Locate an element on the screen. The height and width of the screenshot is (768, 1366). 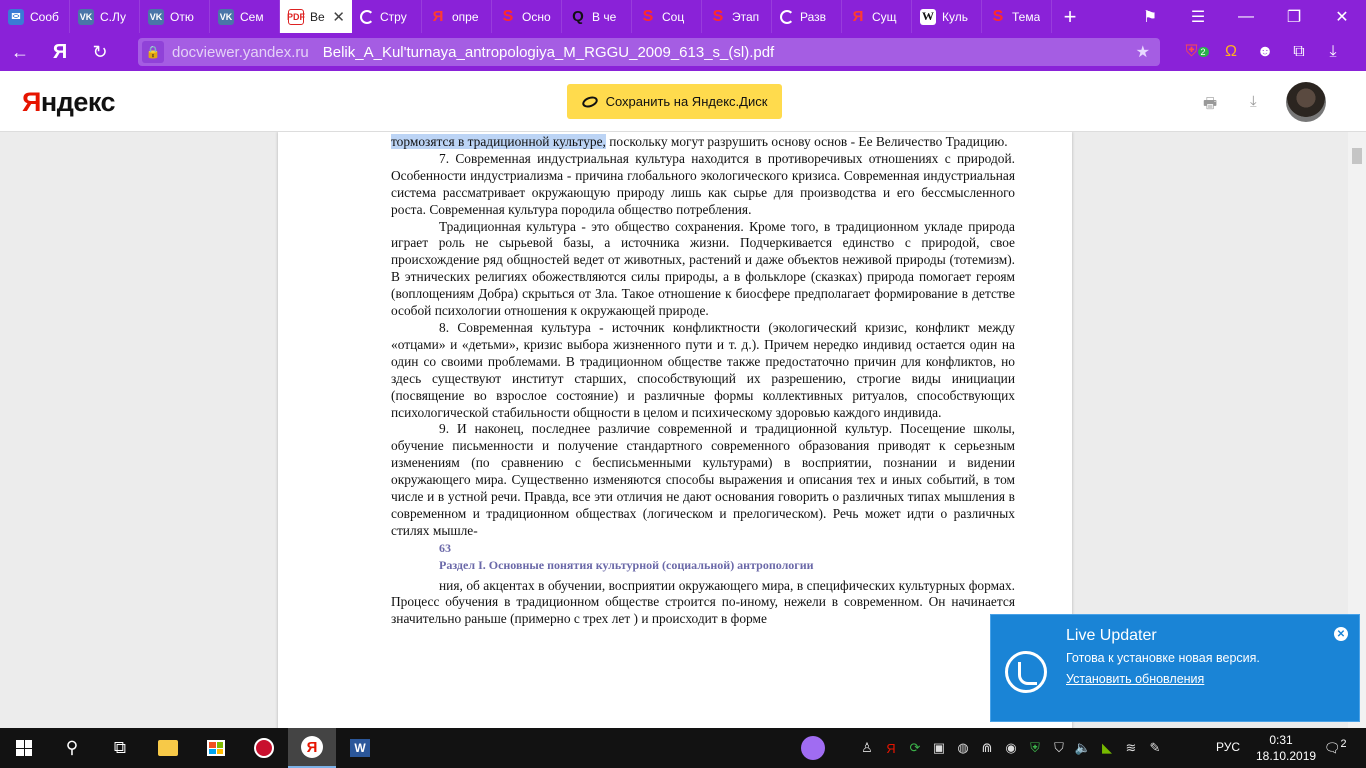
scroll-thumb is located at coordinates (1357, 156).